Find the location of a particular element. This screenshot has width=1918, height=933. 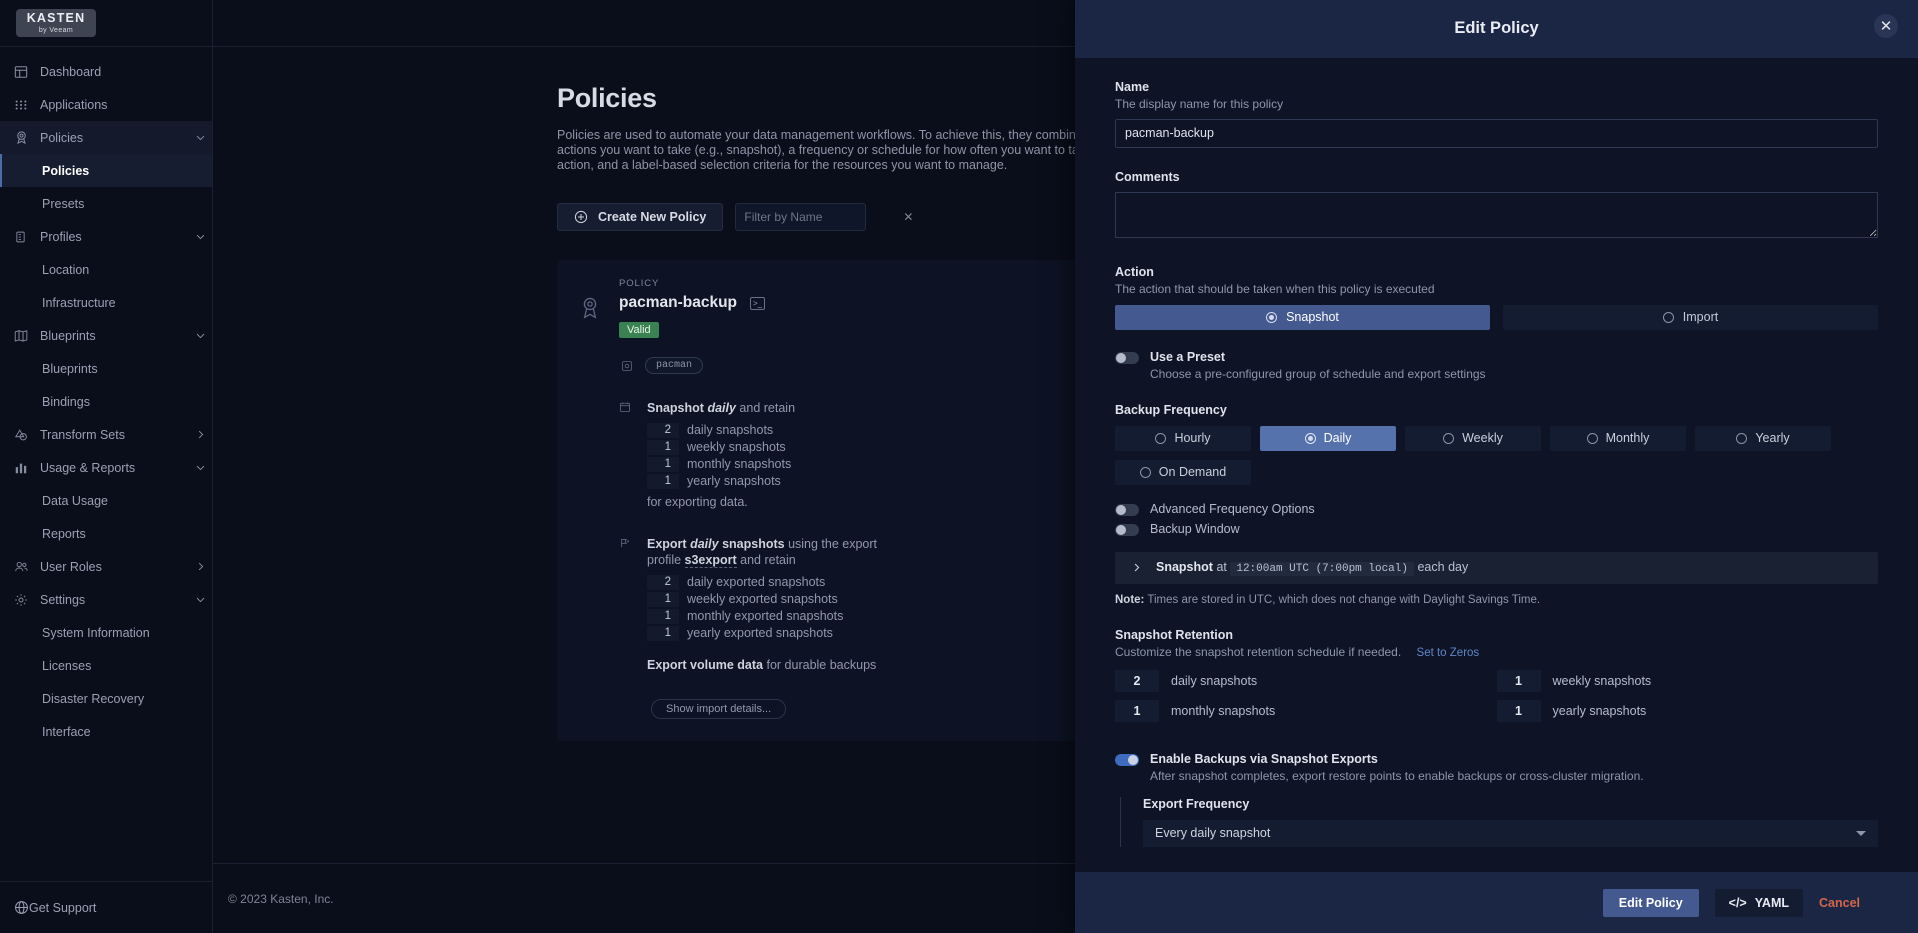

filter-input is located at coordinates (822, 217).